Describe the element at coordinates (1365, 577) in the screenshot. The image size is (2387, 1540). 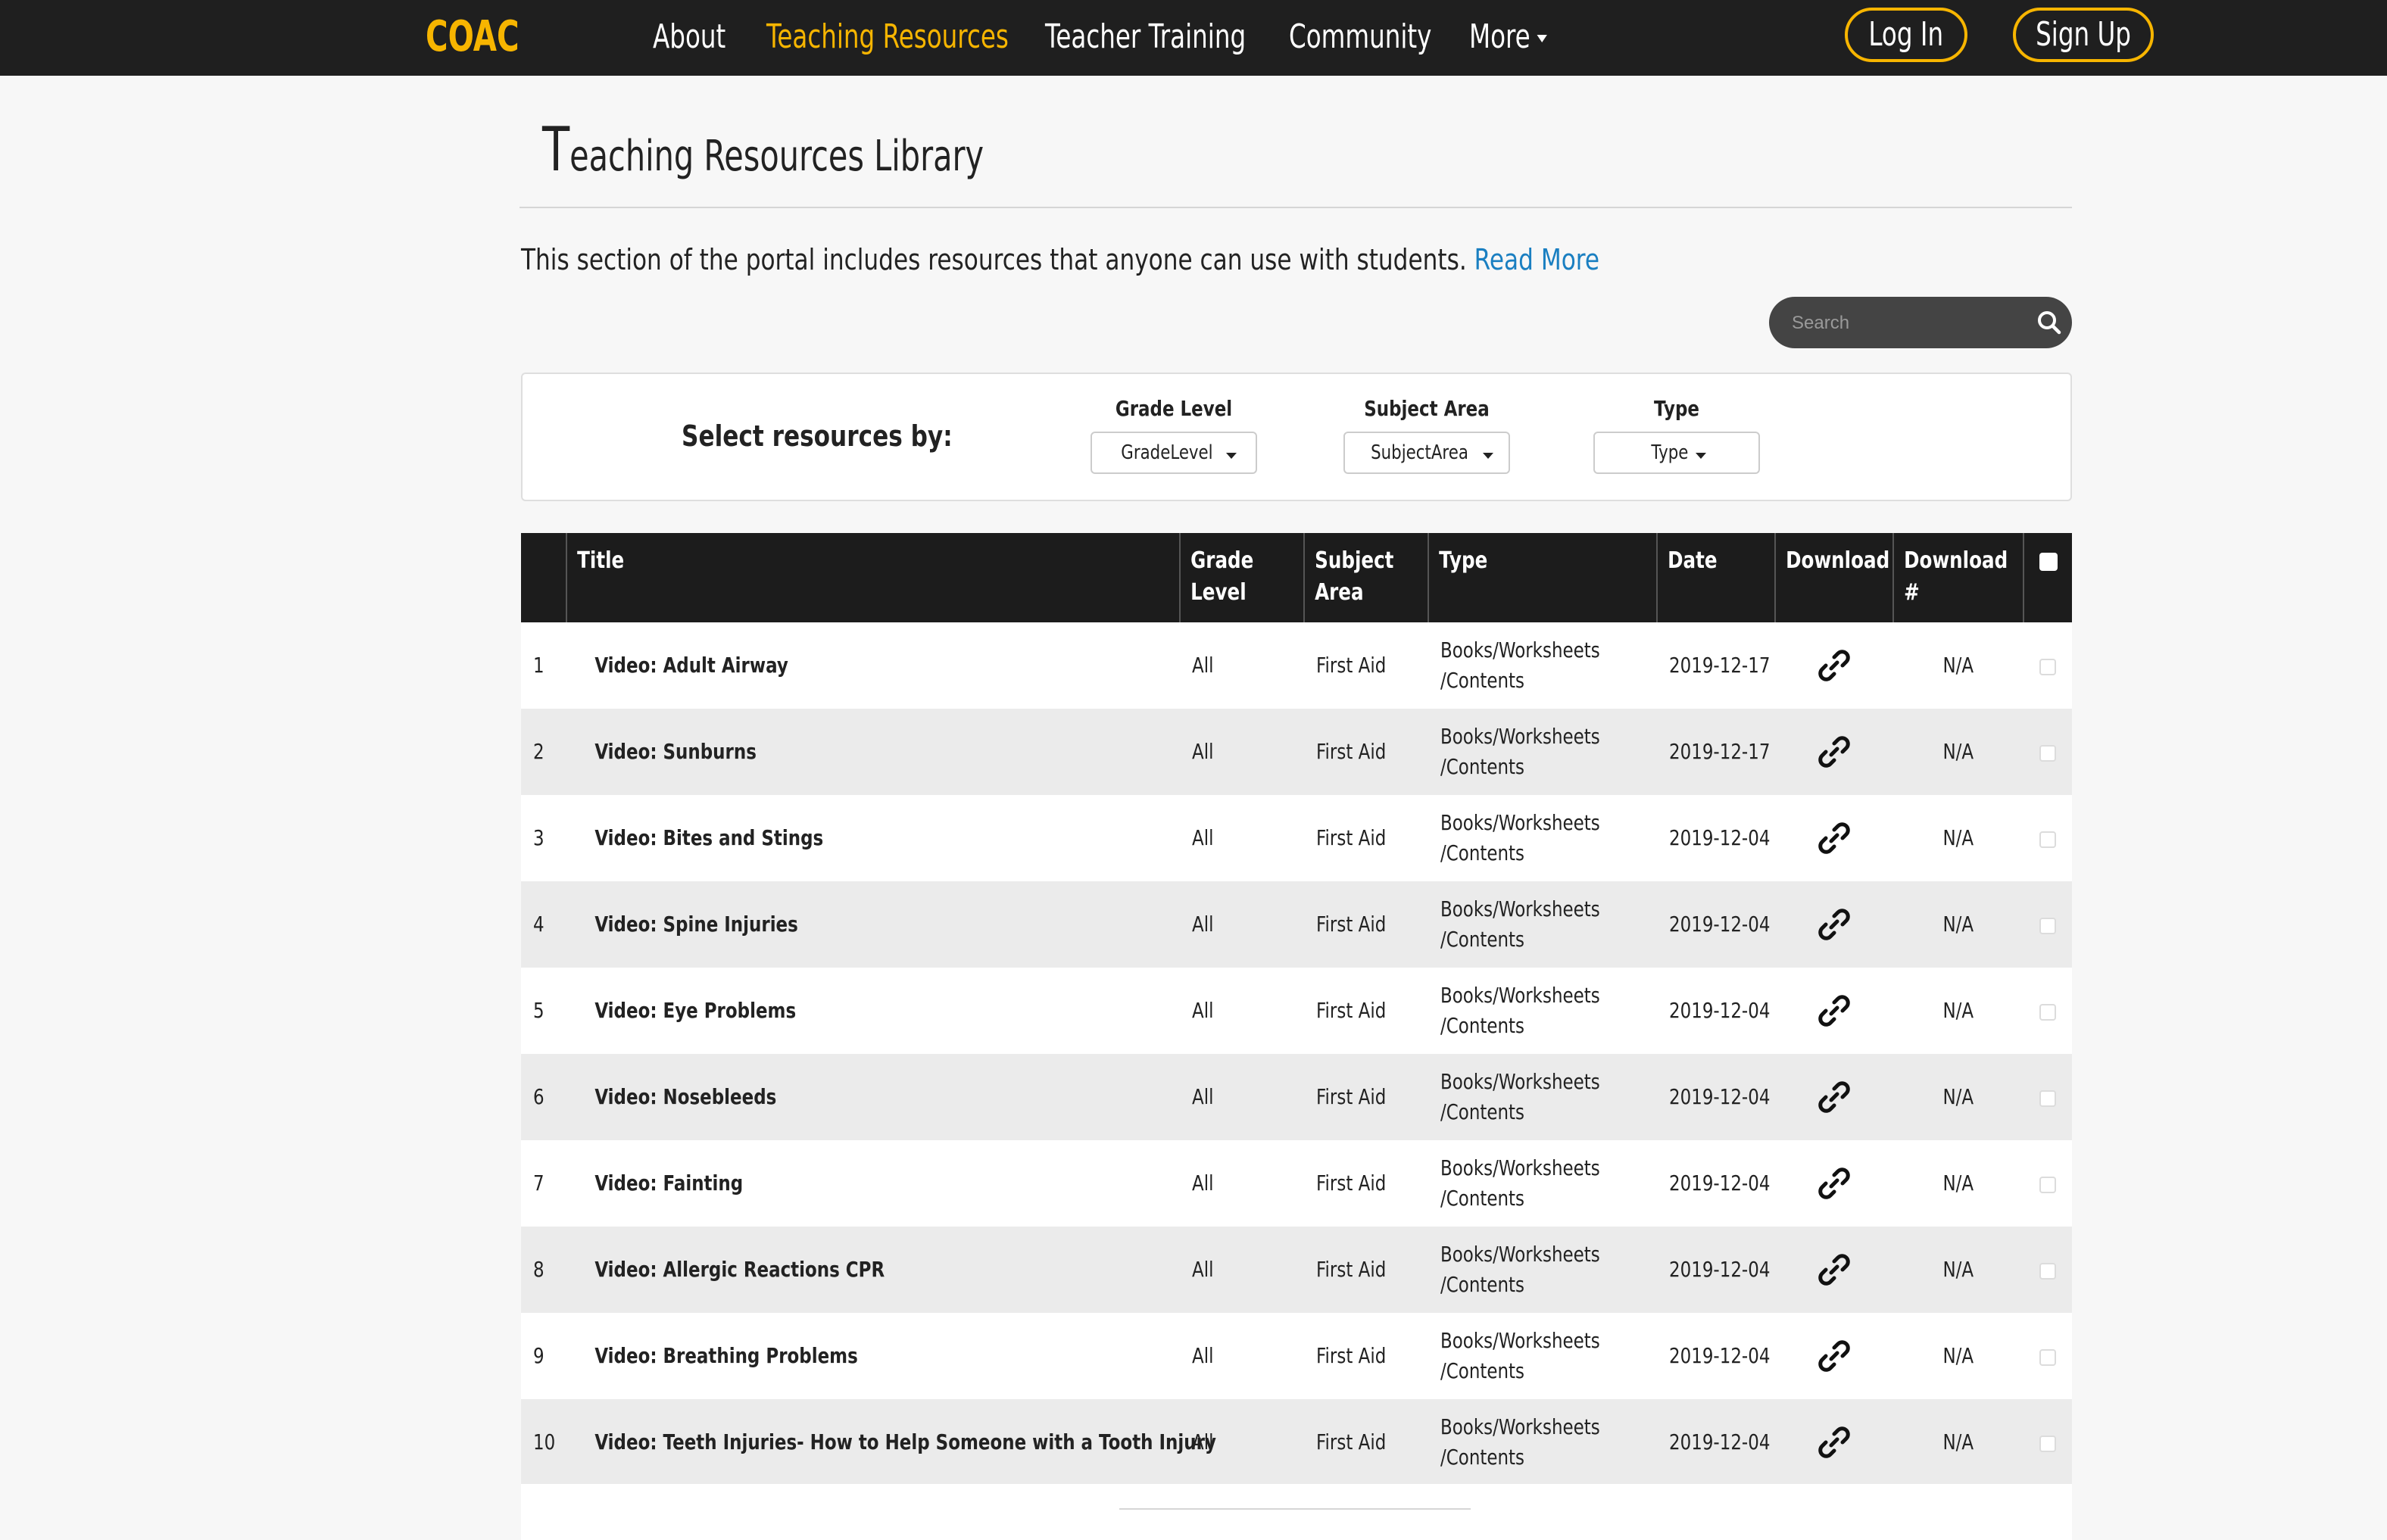
I see `col-header-subject: Subject Area` at that location.